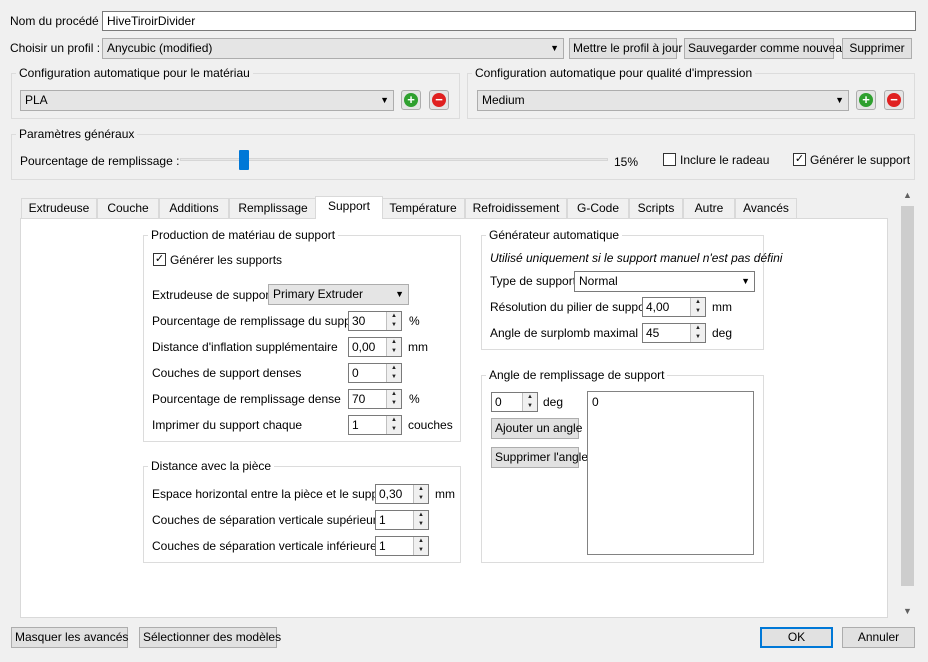  Describe the element at coordinates (877, 48) in the screenshot. I see `delete-profile-button: Supprimer` at that location.